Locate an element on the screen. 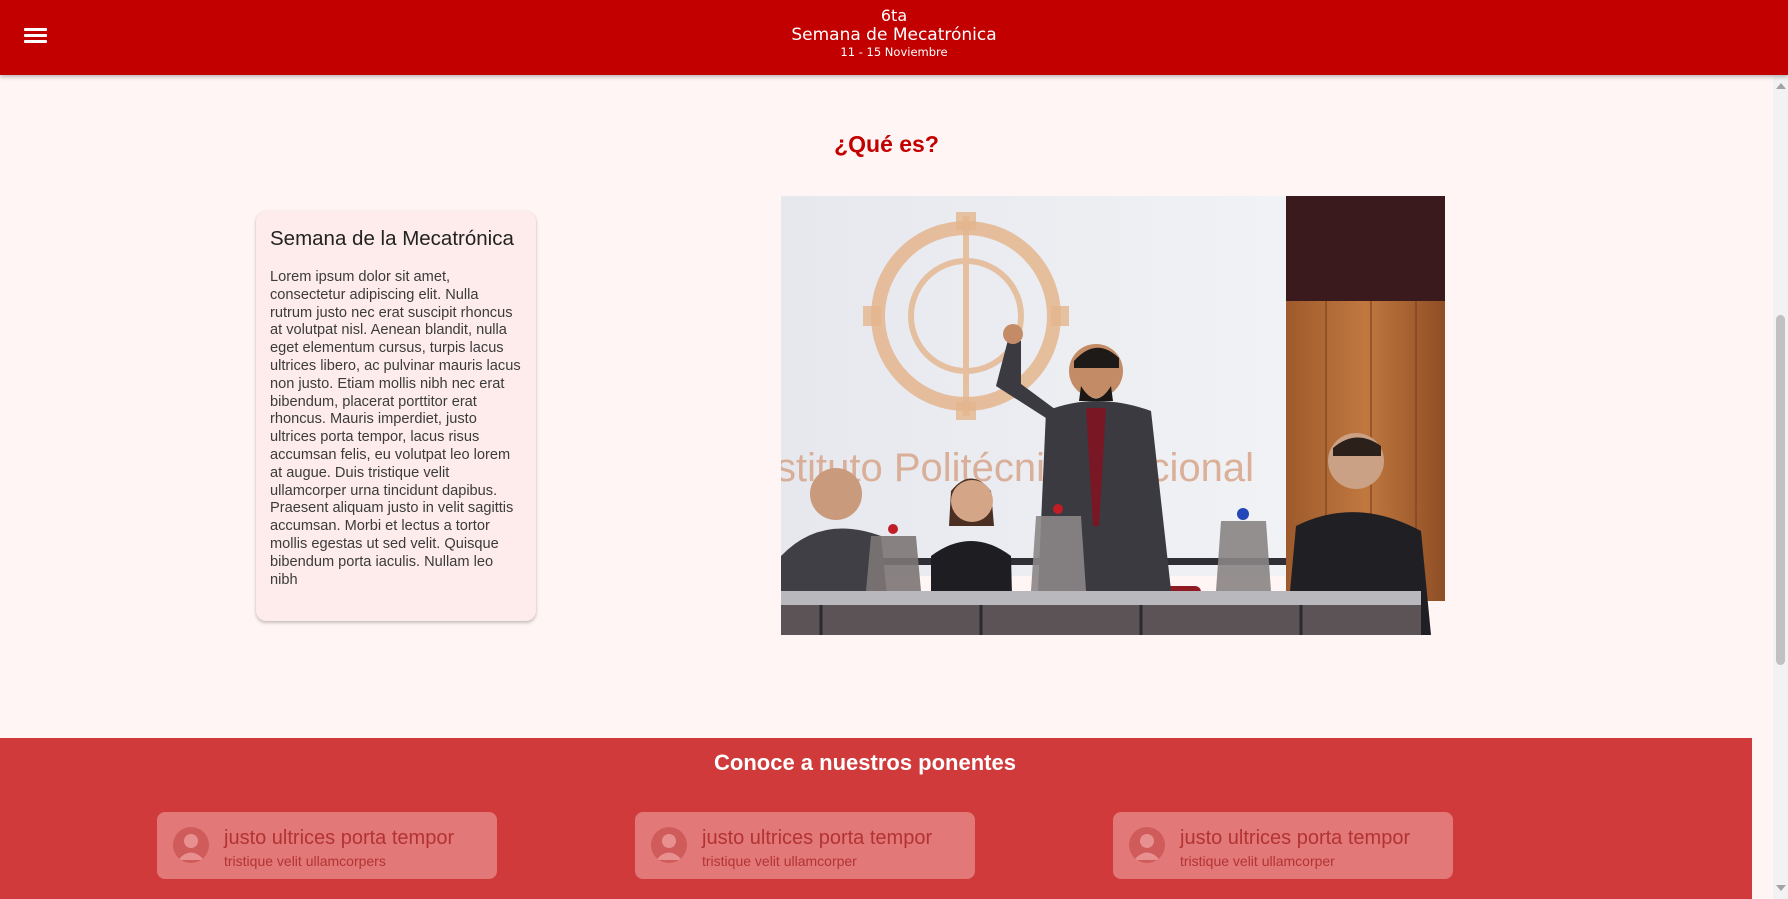 The image size is (1788, 899). vertical-scrollbar is located at coordinates (1780, 487).